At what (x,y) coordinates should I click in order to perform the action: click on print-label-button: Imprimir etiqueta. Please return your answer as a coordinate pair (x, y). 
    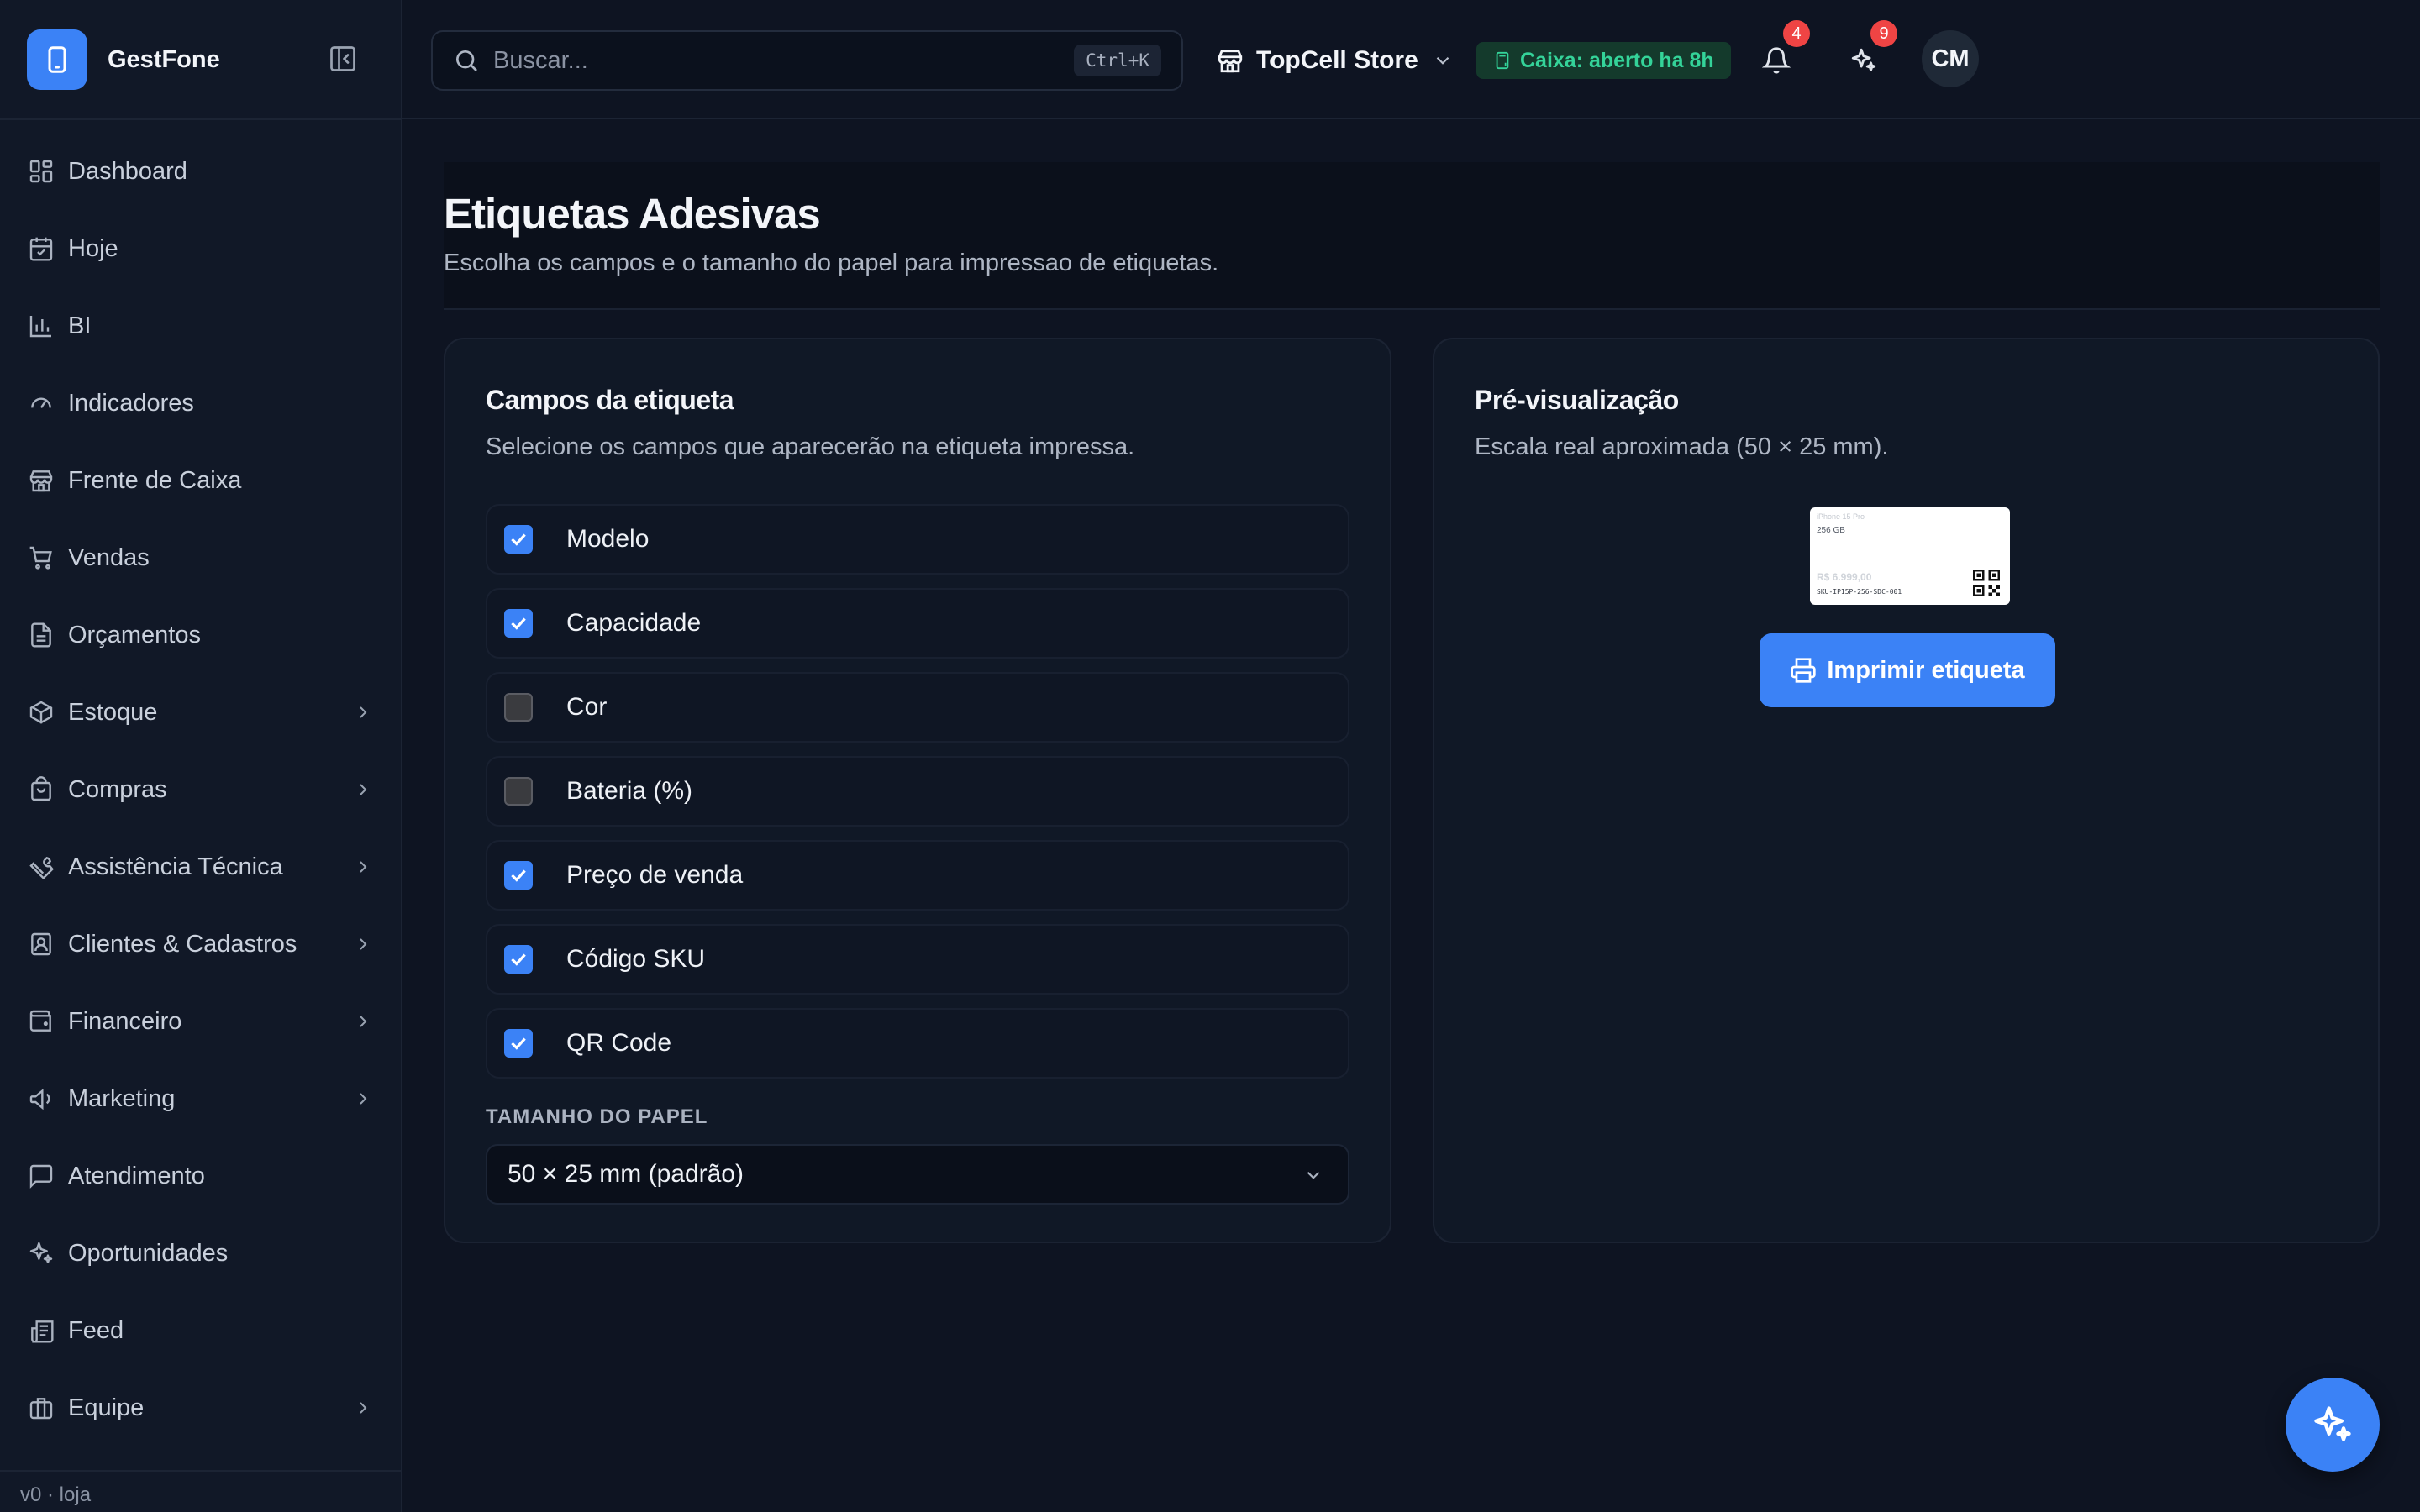
    Looking at the image, I should click on (1908, 670).